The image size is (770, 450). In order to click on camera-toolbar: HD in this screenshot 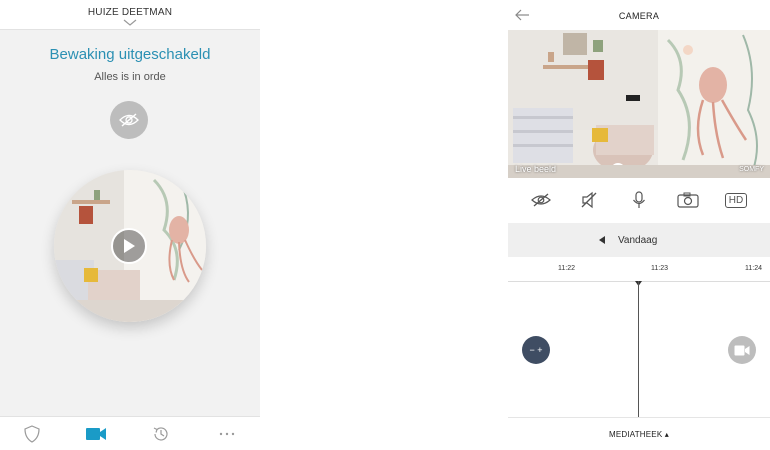, I will do `click(639, 200)`.